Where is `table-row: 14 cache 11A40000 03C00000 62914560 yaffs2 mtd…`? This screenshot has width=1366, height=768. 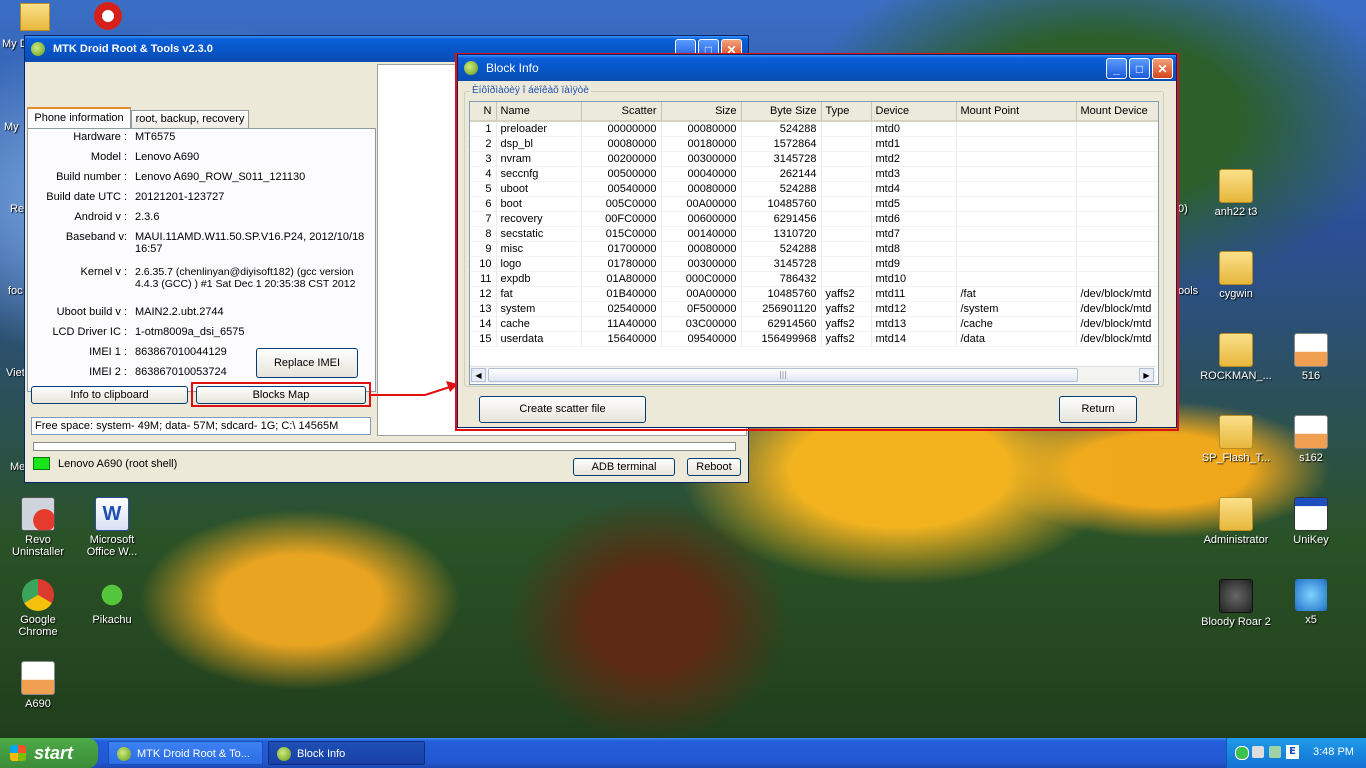 table-row: 14 cache 11A40000 03C00000 62914560 yaffs2 mtd… is located at coordinates (814, 324).